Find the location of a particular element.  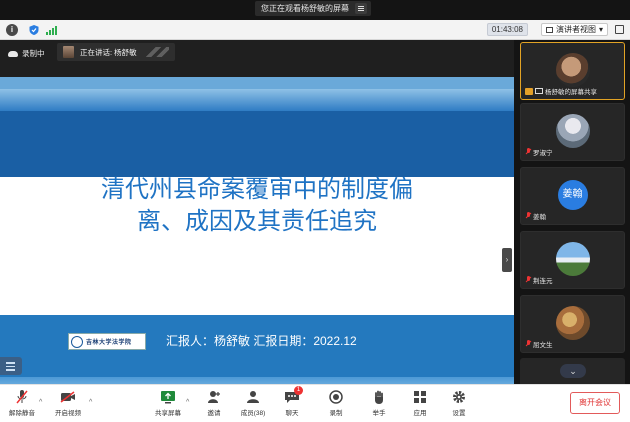

participant-name: 屈文生 is located at coordinates (543, 345).